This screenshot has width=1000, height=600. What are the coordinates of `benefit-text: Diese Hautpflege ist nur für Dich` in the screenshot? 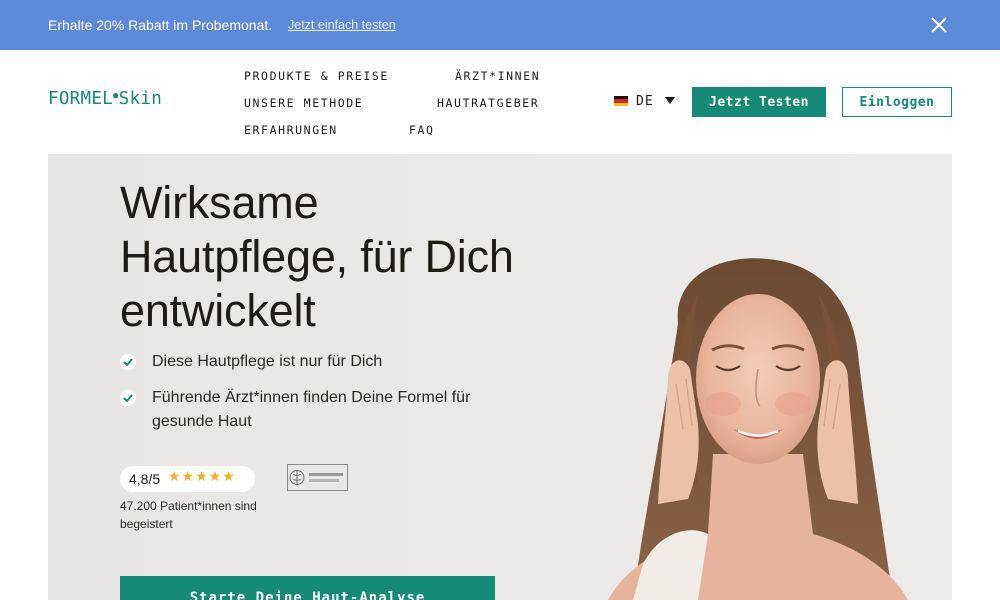 It's located at (267, 361).